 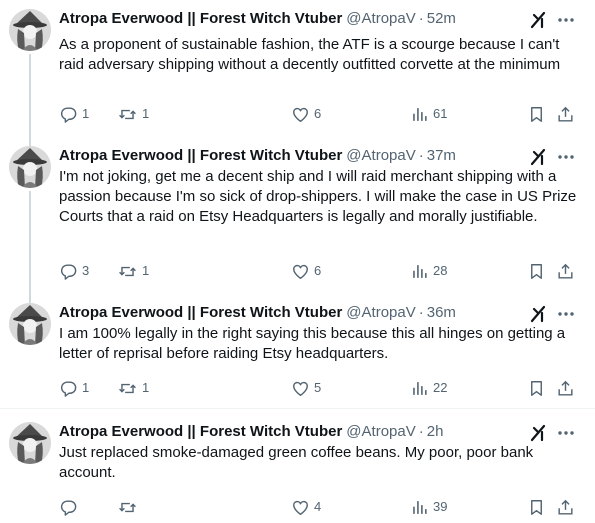 I want to click on timestamp: 52m, so click(x=441, y=18).